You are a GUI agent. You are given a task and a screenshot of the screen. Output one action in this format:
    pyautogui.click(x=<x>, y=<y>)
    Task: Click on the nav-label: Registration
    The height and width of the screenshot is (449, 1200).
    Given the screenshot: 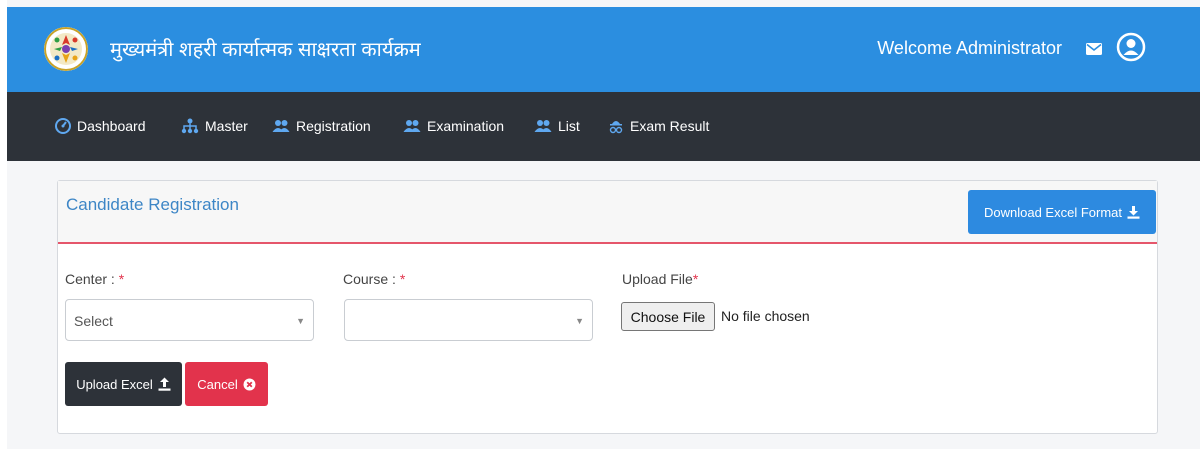 What is the action you would take?
    pyautogui.click(x=333, y=126)
    